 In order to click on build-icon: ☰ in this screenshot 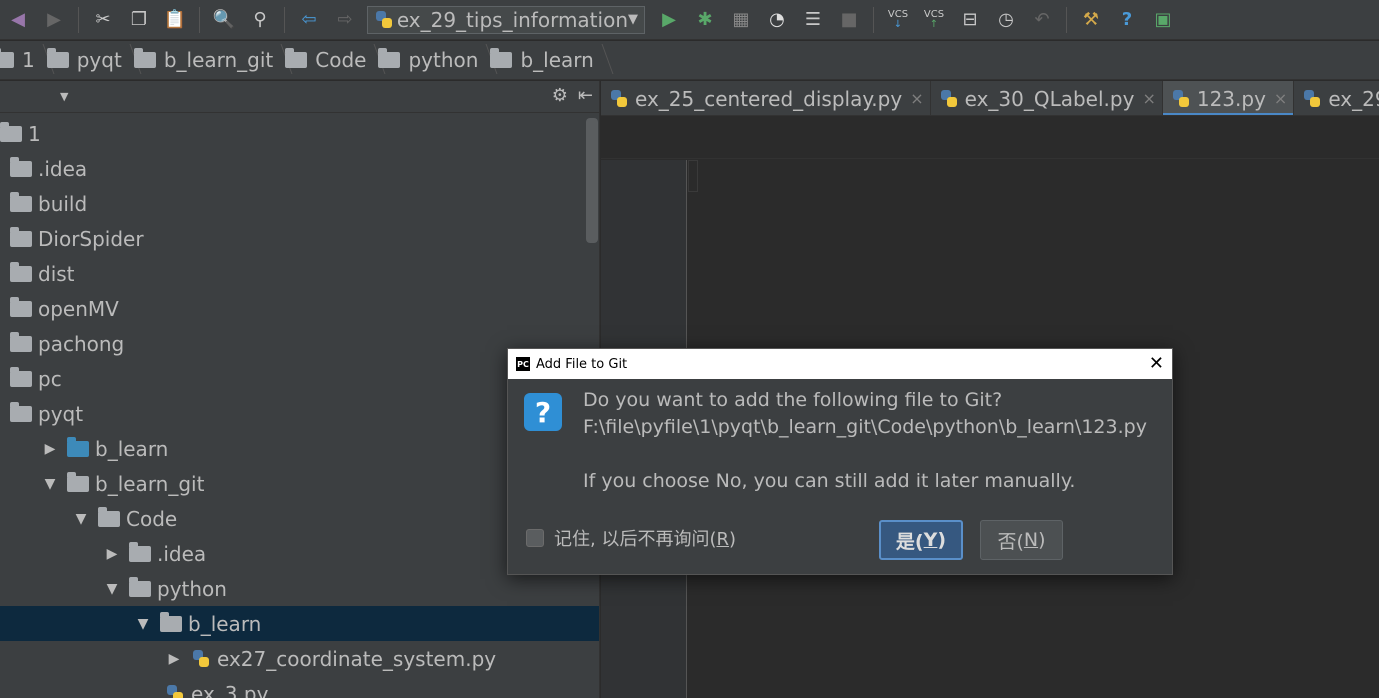, I will do `click(813, 20)`.